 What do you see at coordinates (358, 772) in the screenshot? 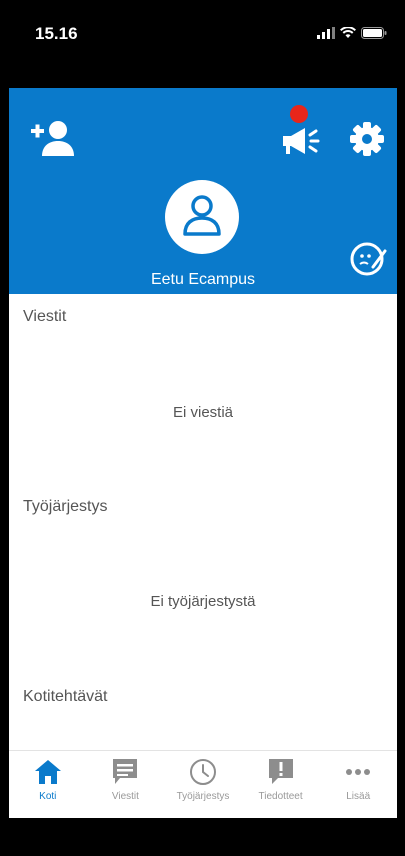
I see `more-icon` at bounding box center [358, 772].